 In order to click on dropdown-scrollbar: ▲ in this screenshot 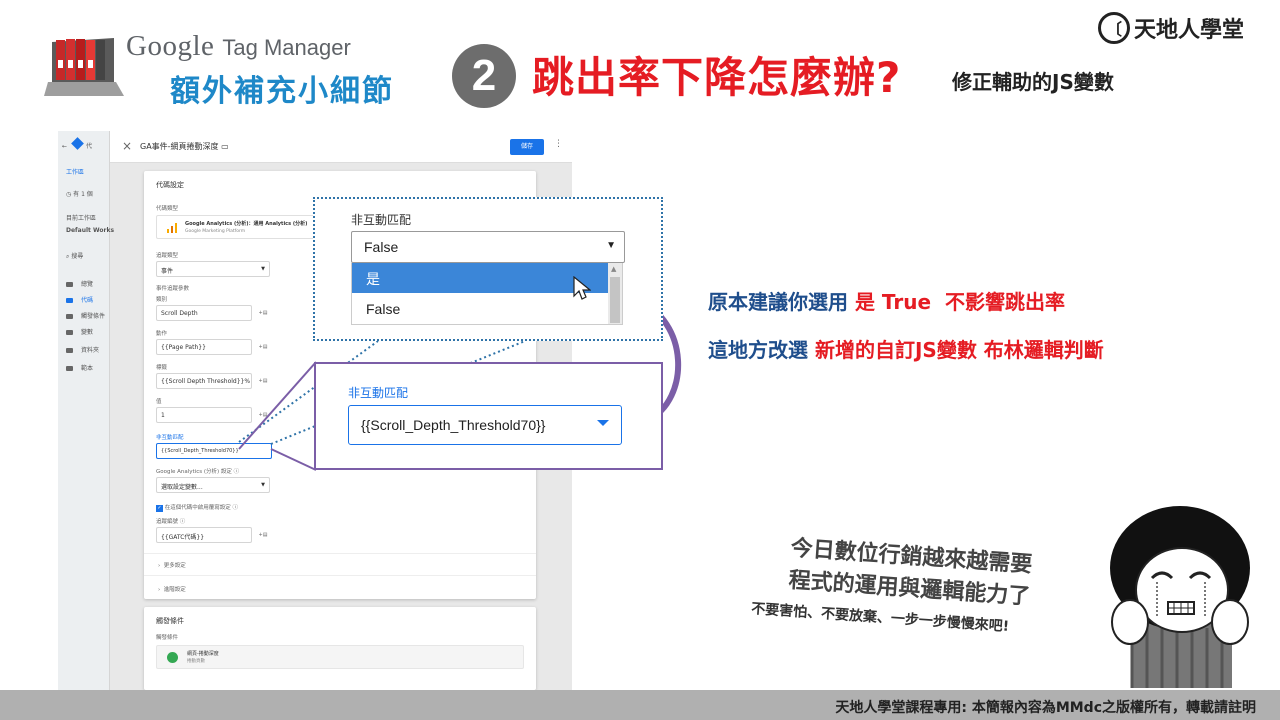, I will do `click(615, 293)`.